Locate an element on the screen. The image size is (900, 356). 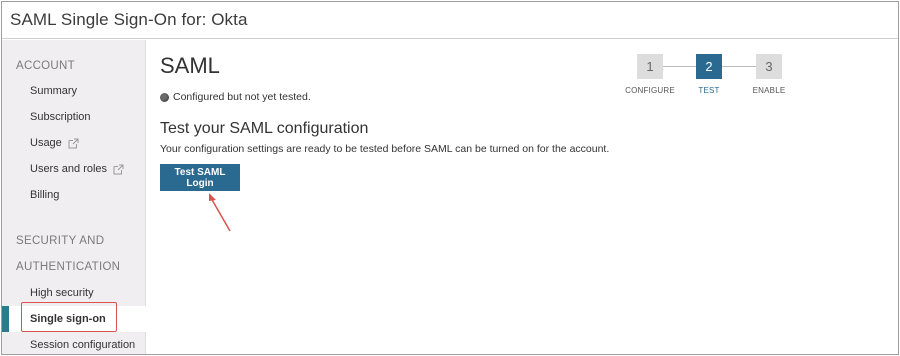
section-heading: Test your SAML configuration is located at coordinates (264, 128).